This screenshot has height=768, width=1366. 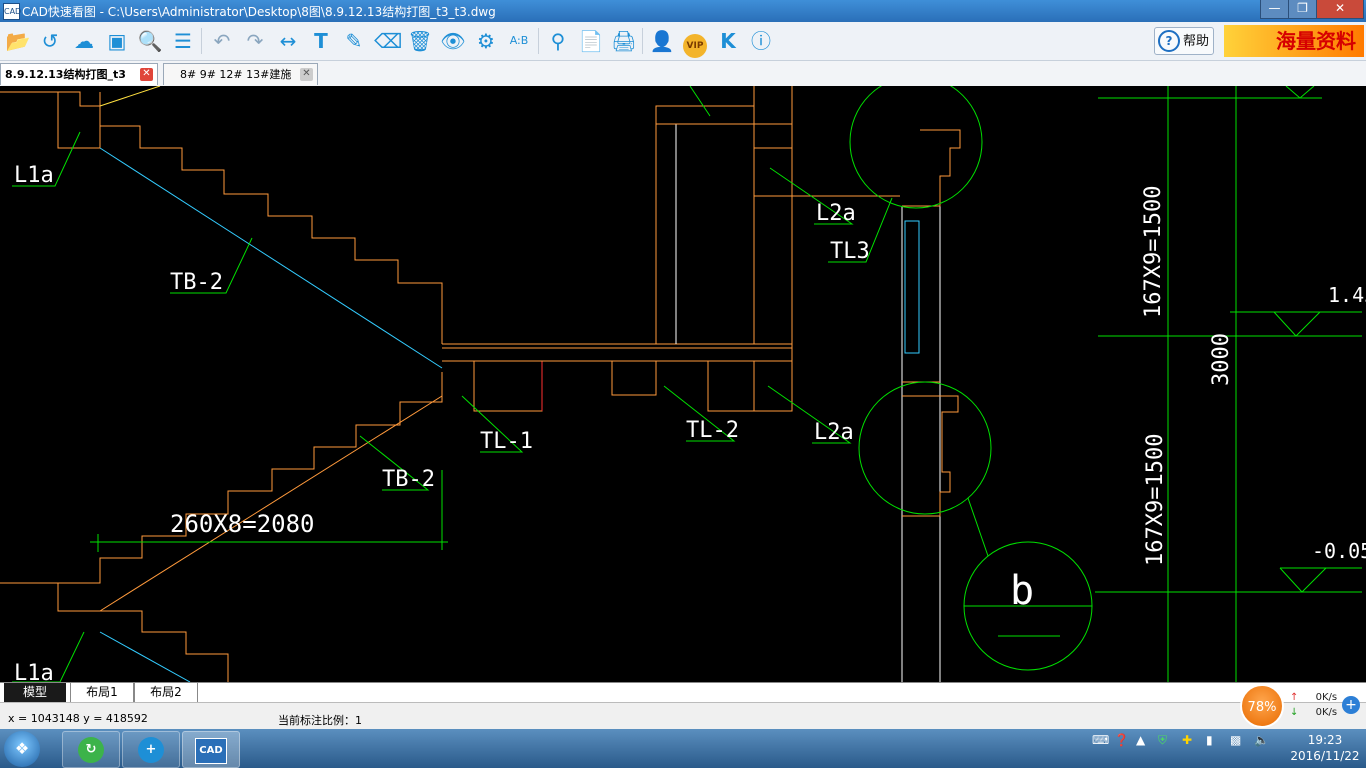 I want to click on label-l2a-upper: L2a, so click(x=836, y=213).